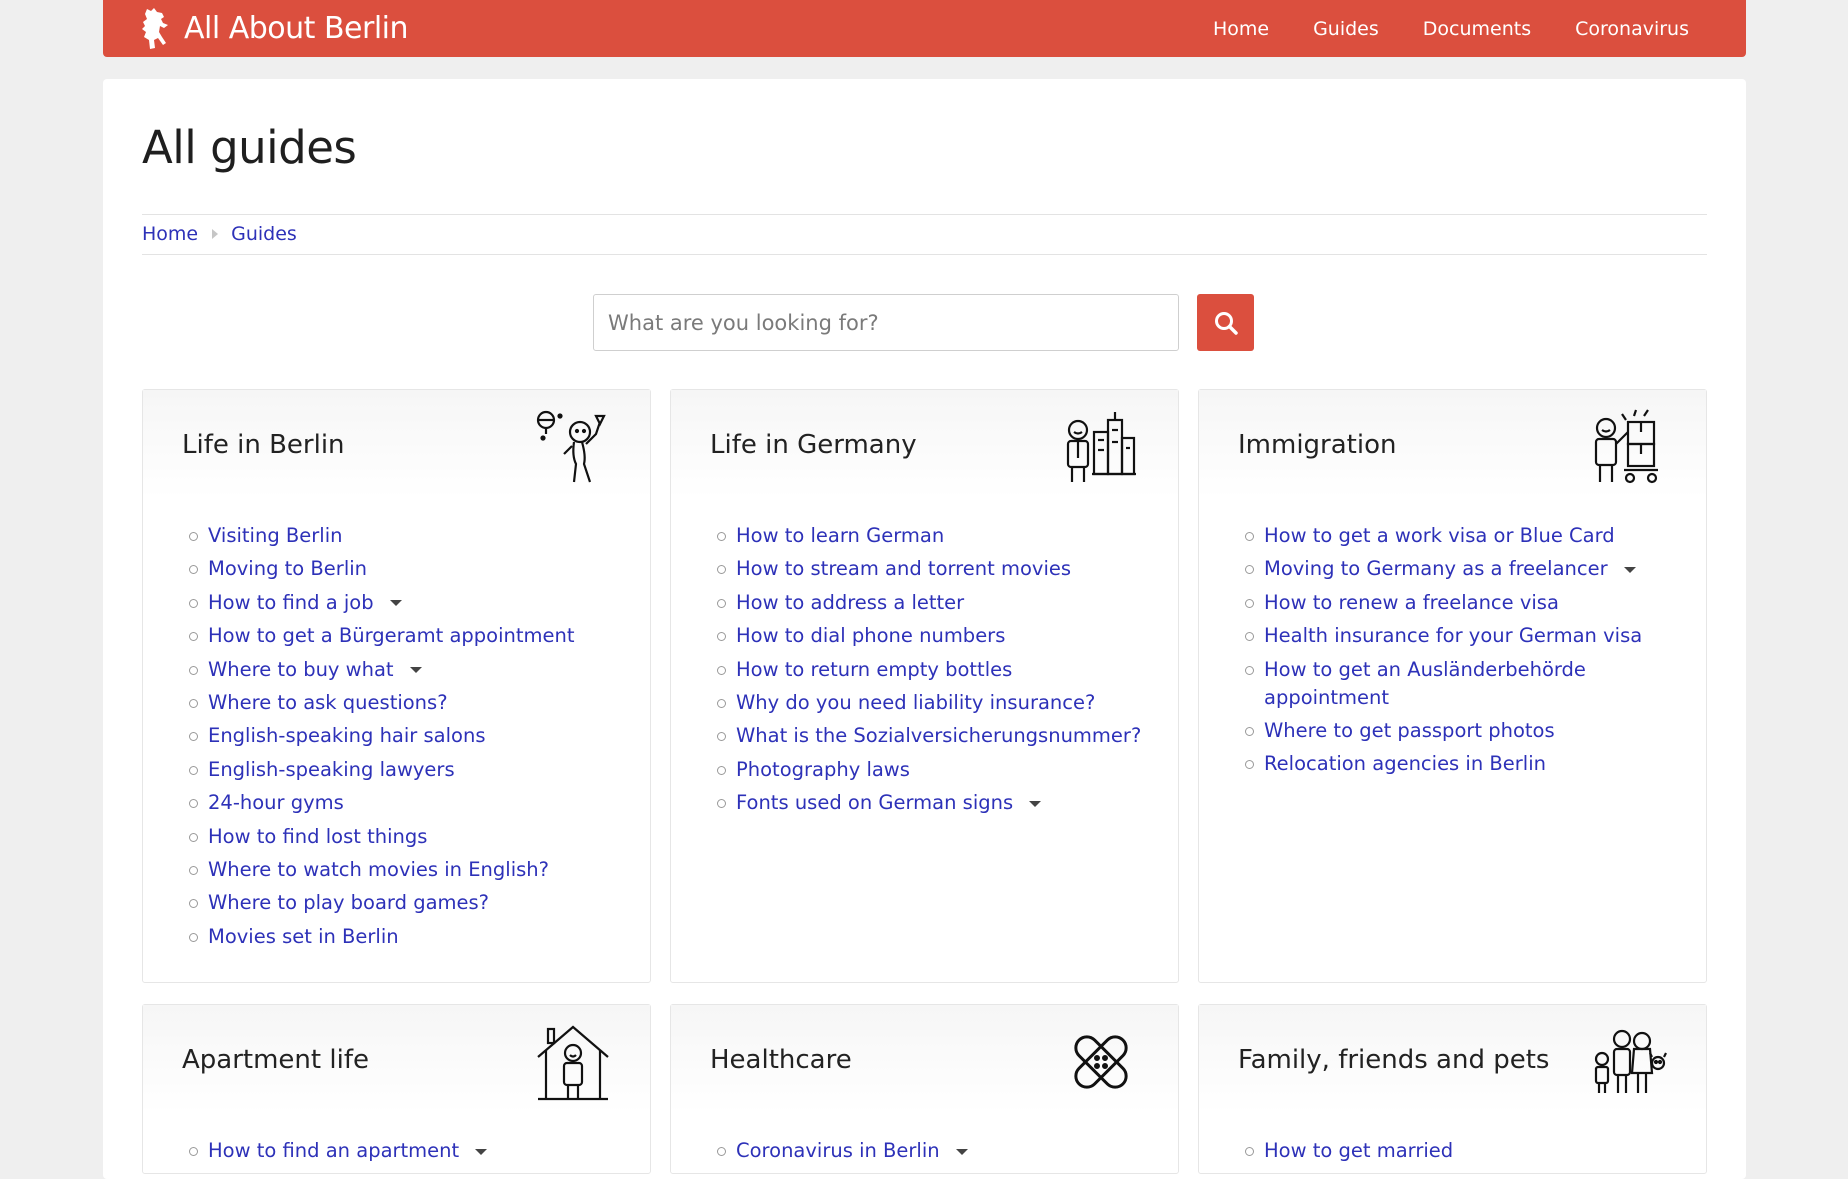 The height and width of the screenshot is (1179, 1848). I want to click on card-title: Family, friends and pets, so click(1394, 1060).